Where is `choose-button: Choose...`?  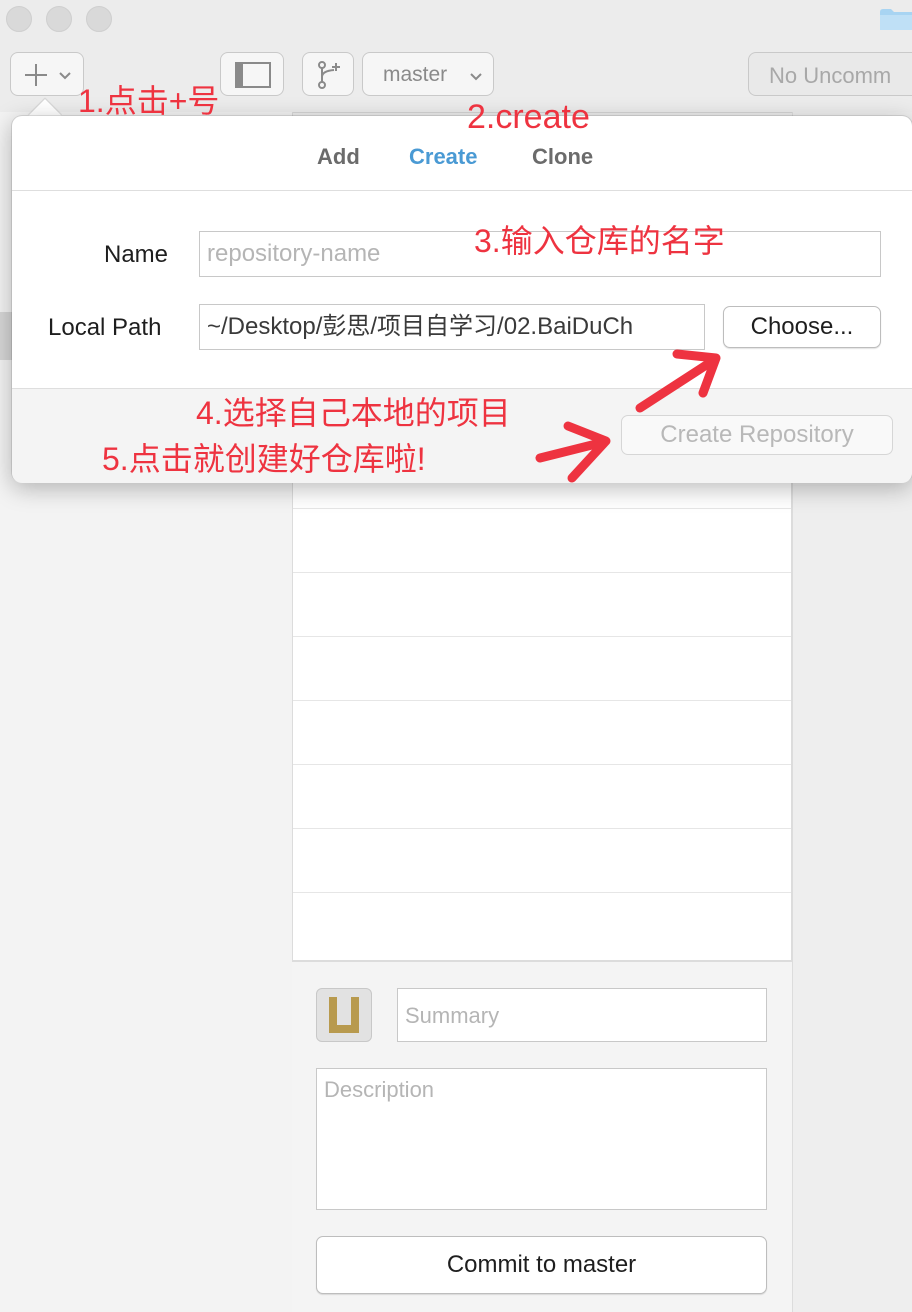 choose-button: Choose... is located at coordinates (802, 327).